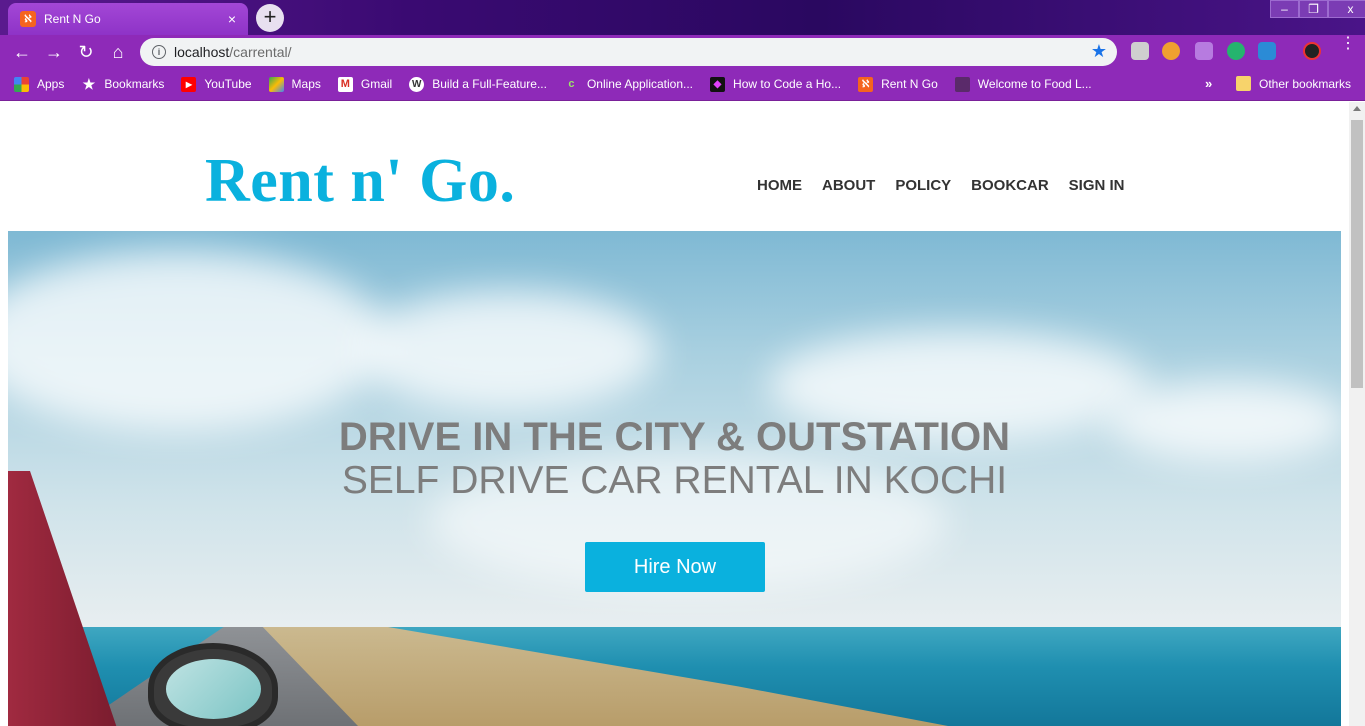 The image size is (1365, 726). Describe the element at coordinates (51, 84) in the screenshot. I see `bookmark-label: Apps` at that location.